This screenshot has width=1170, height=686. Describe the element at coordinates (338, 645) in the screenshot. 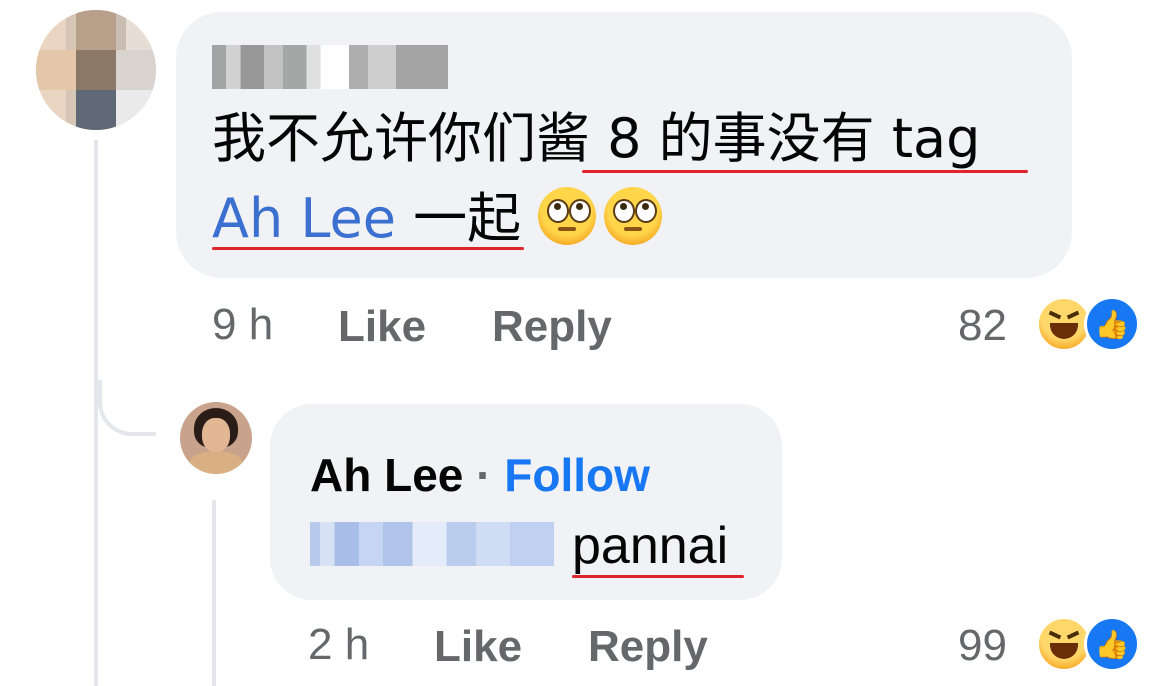

I see `timestamp: 2 h` at that location.